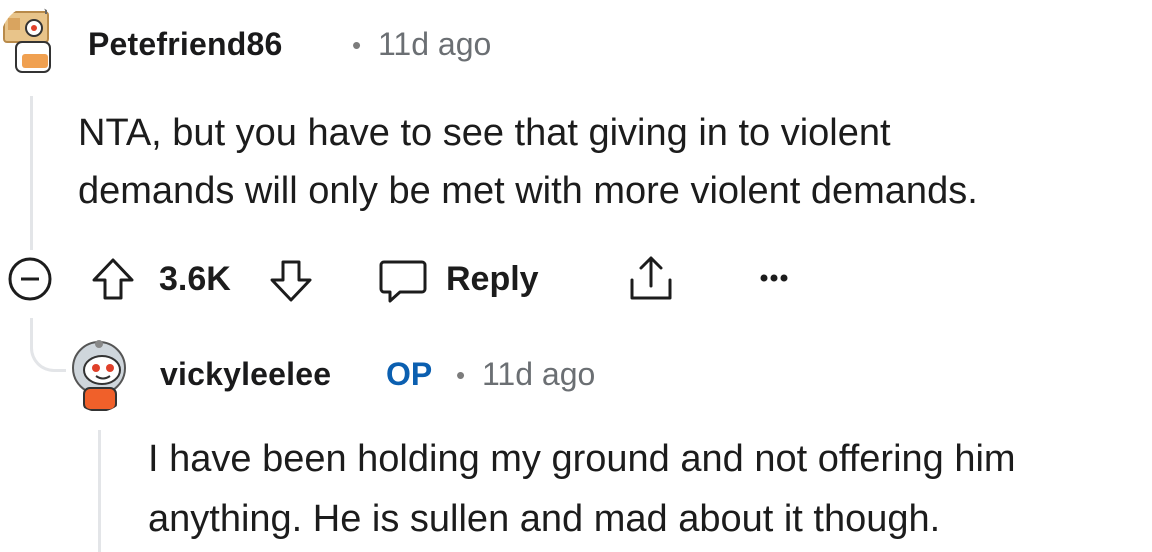 The width and height of the screenshot is (1152, 552). Describe the element at coordinates (409, 374) in the screenshot. I see `op-badge: OP` at that location.